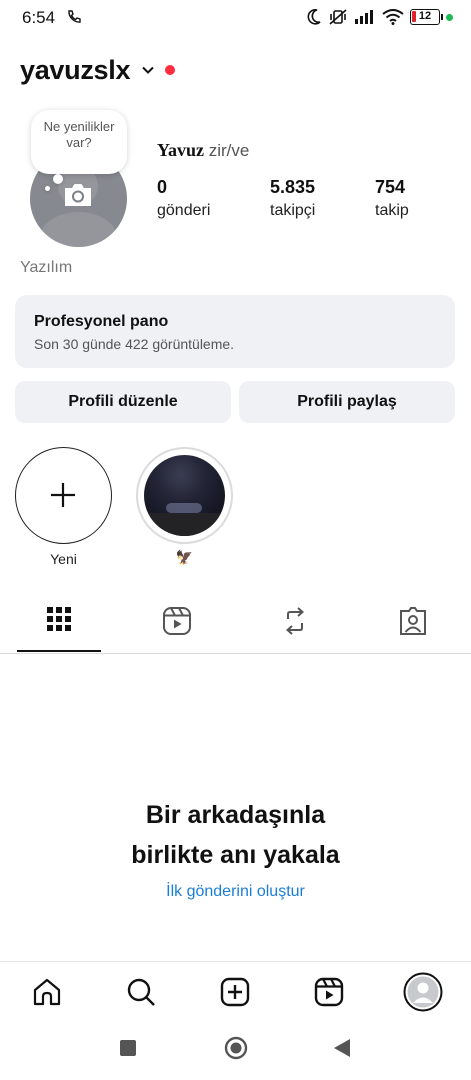  Describe the element at coordinates (390, 187) in the screenshot. I see `stat-following-value: 754` at that location.